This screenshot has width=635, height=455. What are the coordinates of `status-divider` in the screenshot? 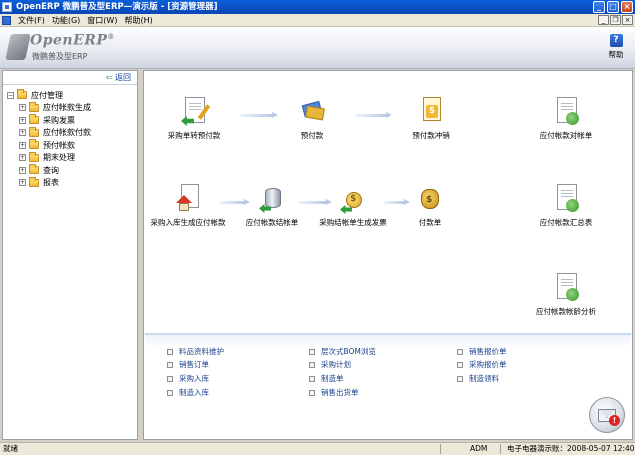 It's located at (500, 449).